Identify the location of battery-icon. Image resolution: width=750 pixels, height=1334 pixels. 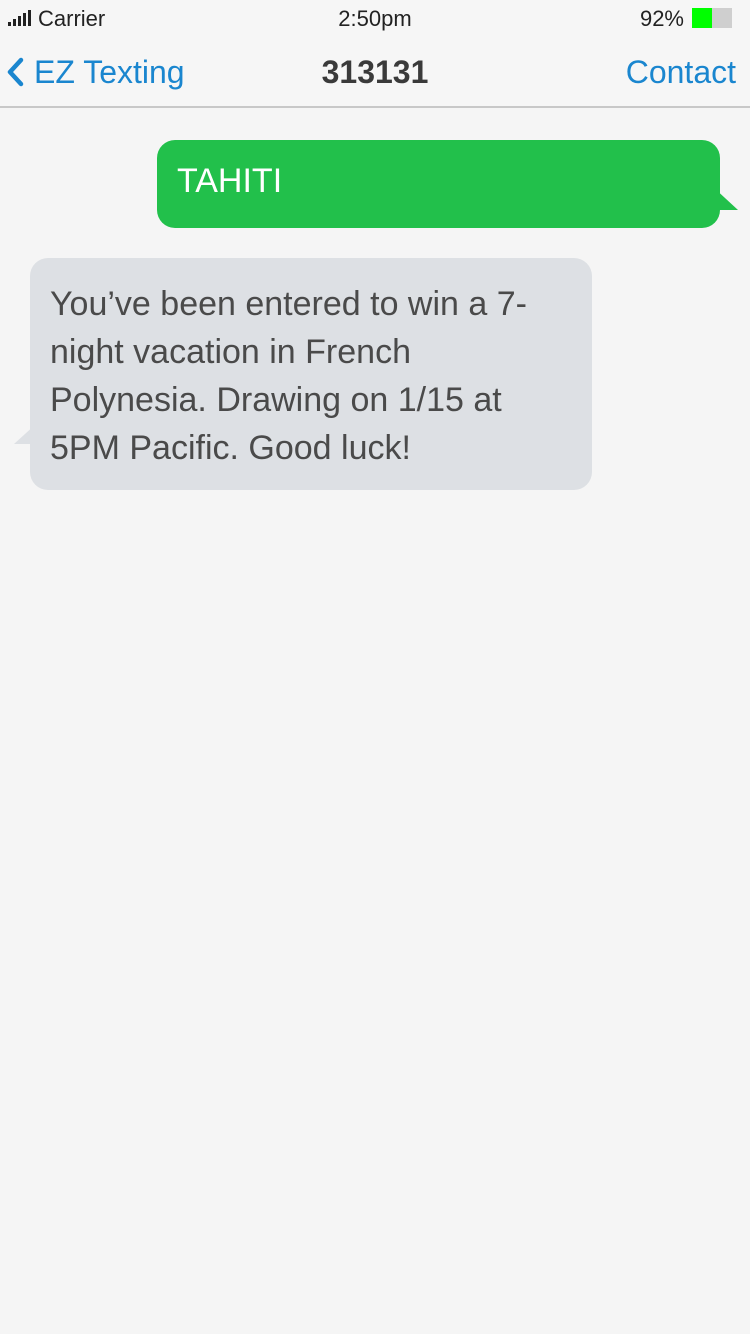
(712, 18).